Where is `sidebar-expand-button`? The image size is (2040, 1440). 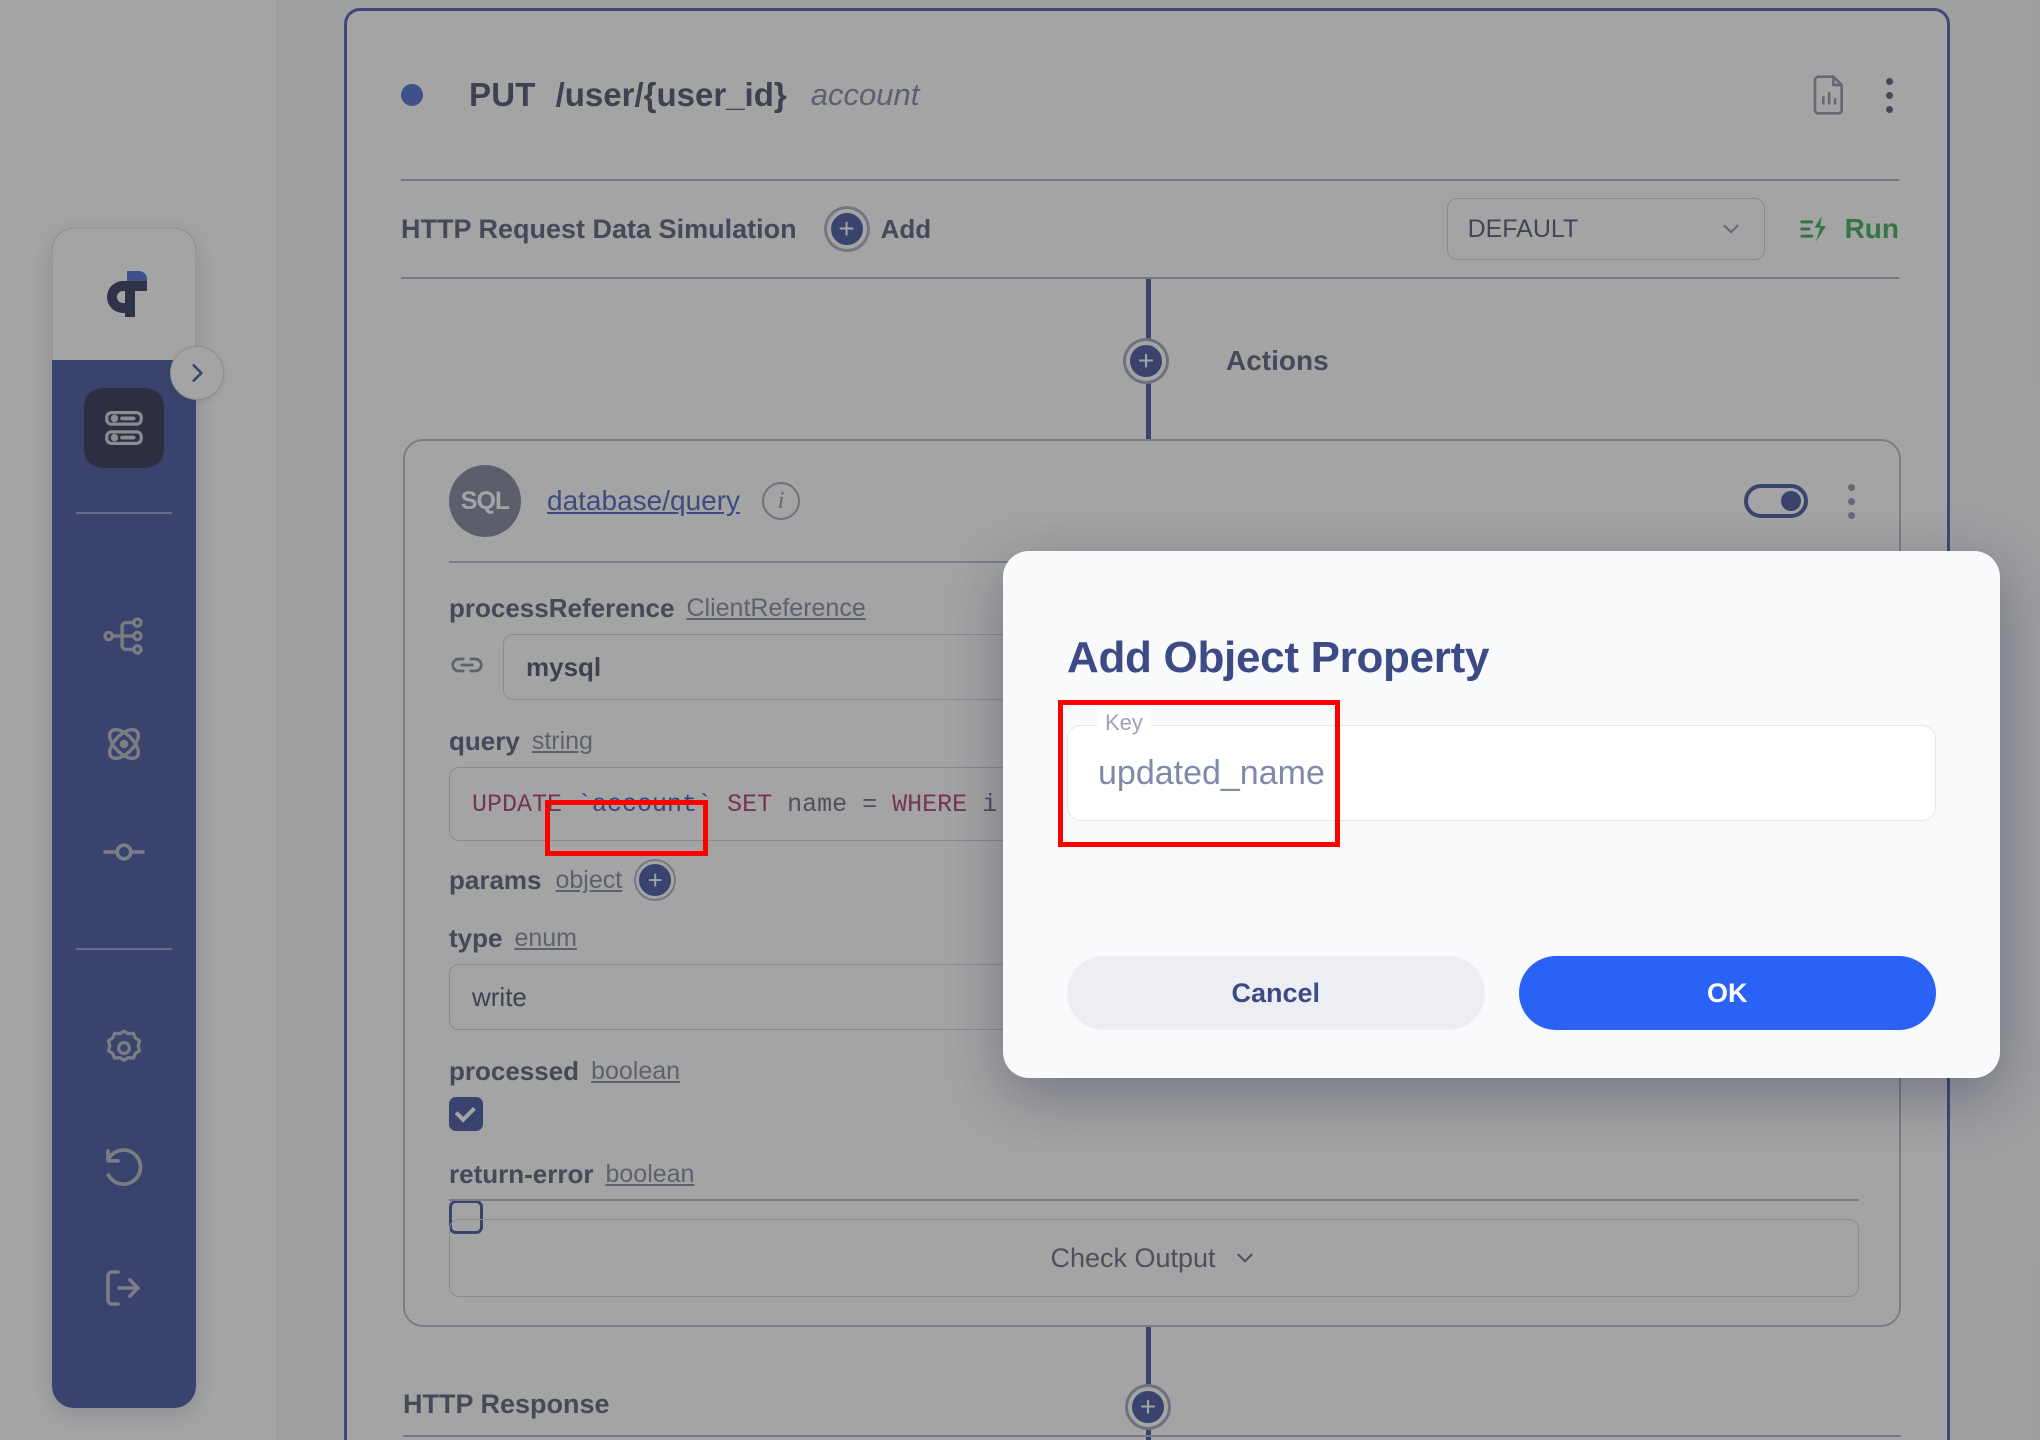
sidebar-expand-button is located at coordinates (197, 373).